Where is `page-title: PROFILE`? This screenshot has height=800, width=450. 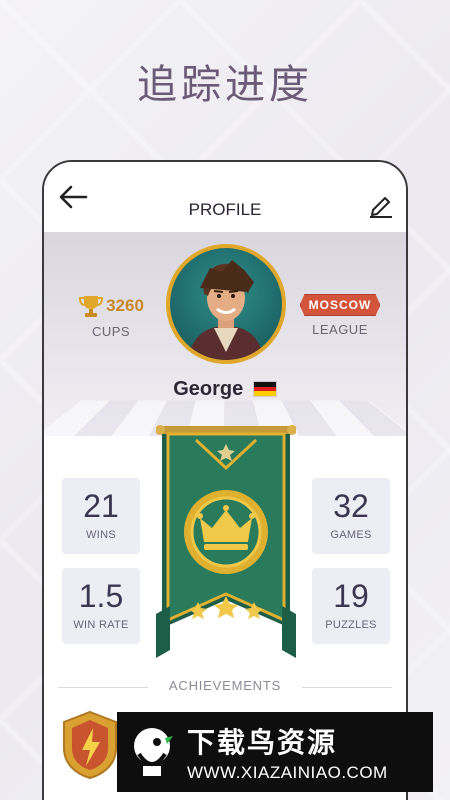 page-title: PROFILE is located at coordinates (225, 209).